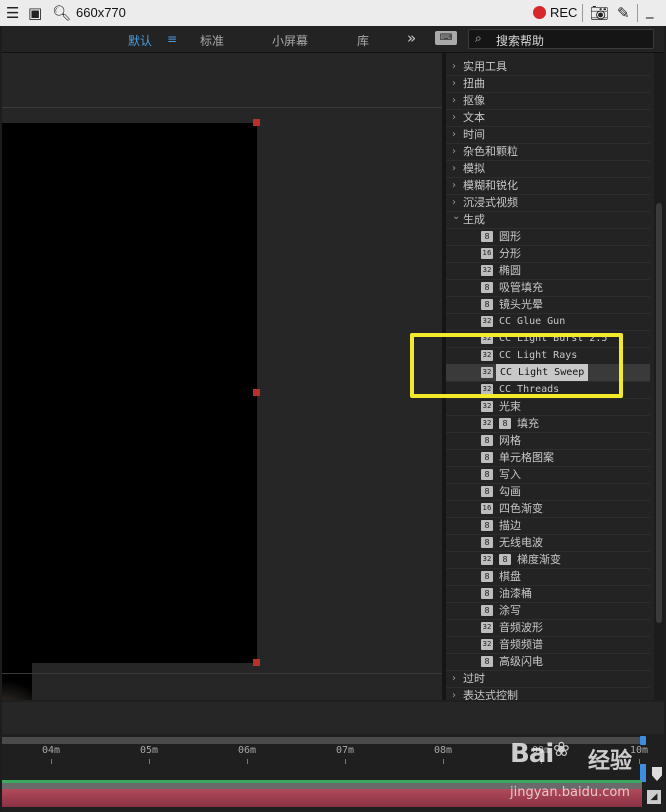 This screenshot has width=666, height=812. What do you see at coordinates (490, 694) in the screenshot?
I see `effects-category-label: 表达式控制` at bounding box center [490, 694].